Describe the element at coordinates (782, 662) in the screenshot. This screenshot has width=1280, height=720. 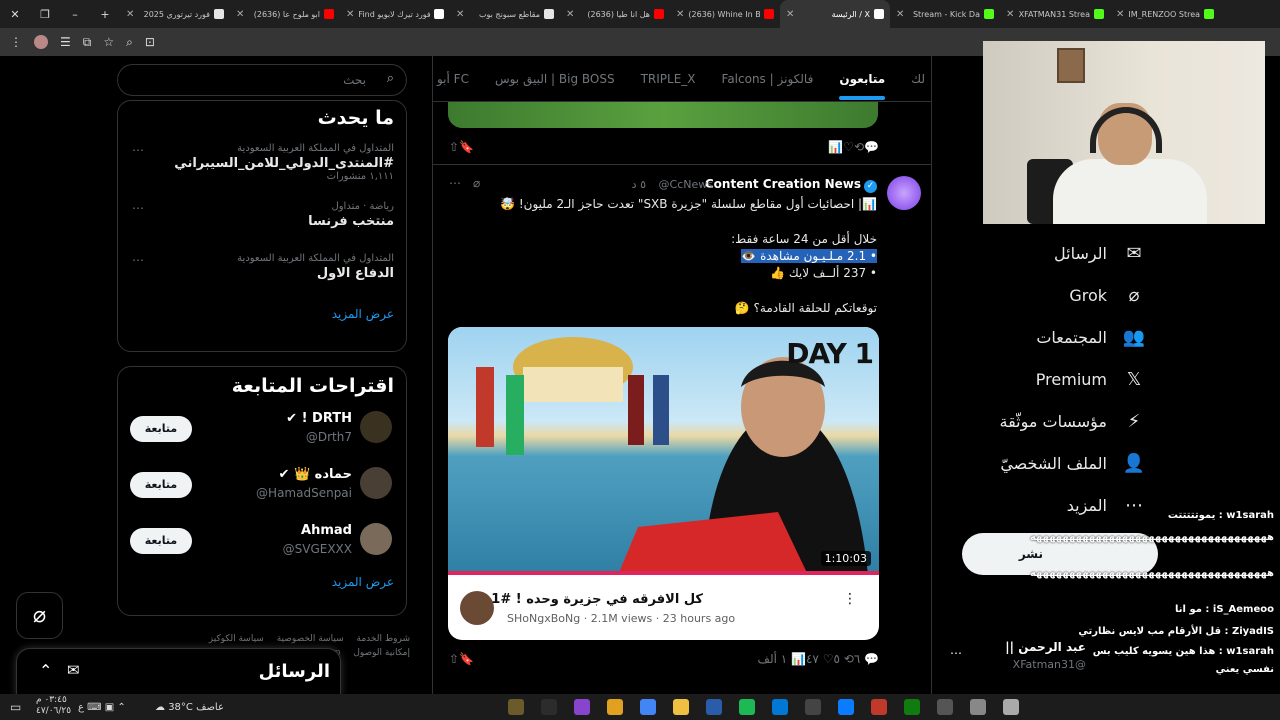
I see `views-button: 📊 ١ ألف` at that location.